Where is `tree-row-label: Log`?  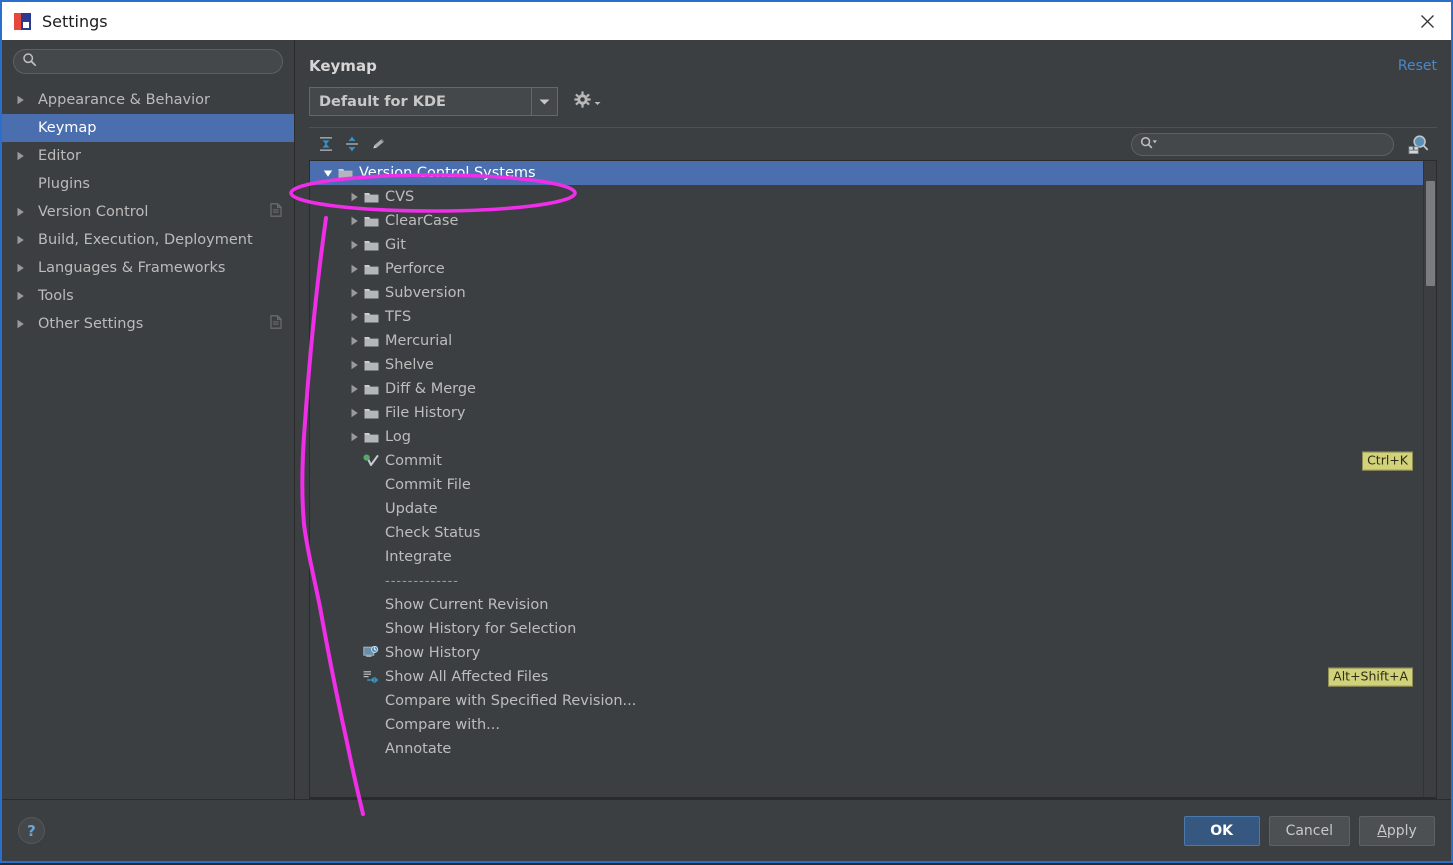 tree-row-label: Log is located at coordinates (398, 437).